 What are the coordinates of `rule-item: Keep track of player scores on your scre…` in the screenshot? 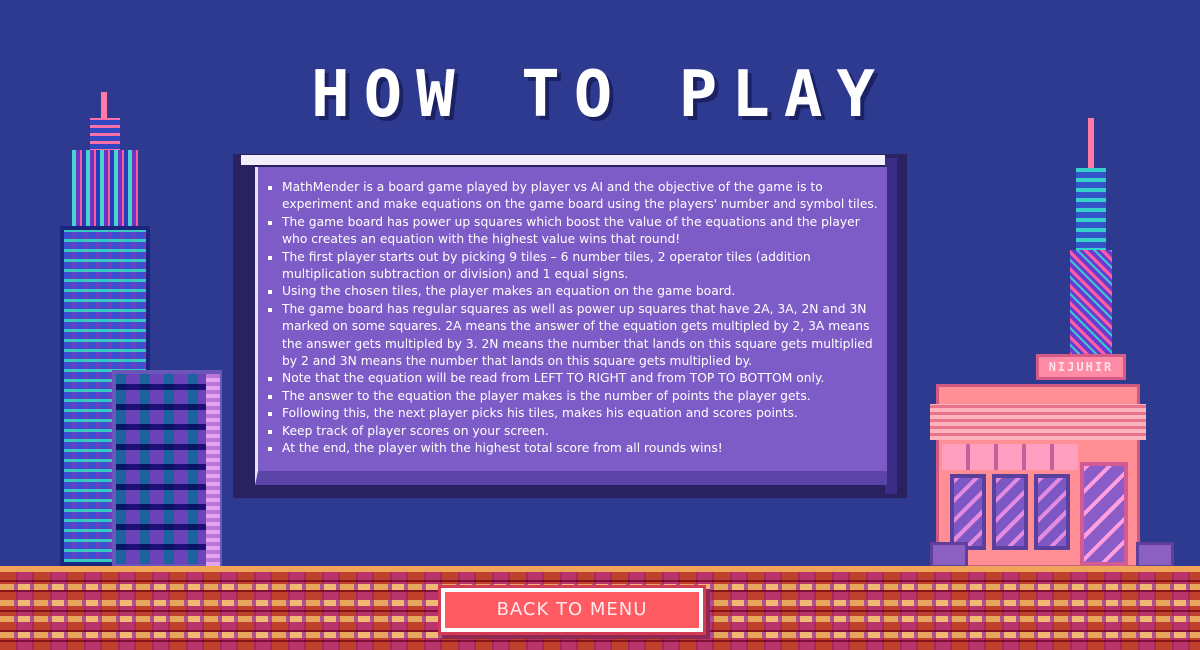 It's located at (574, 431).